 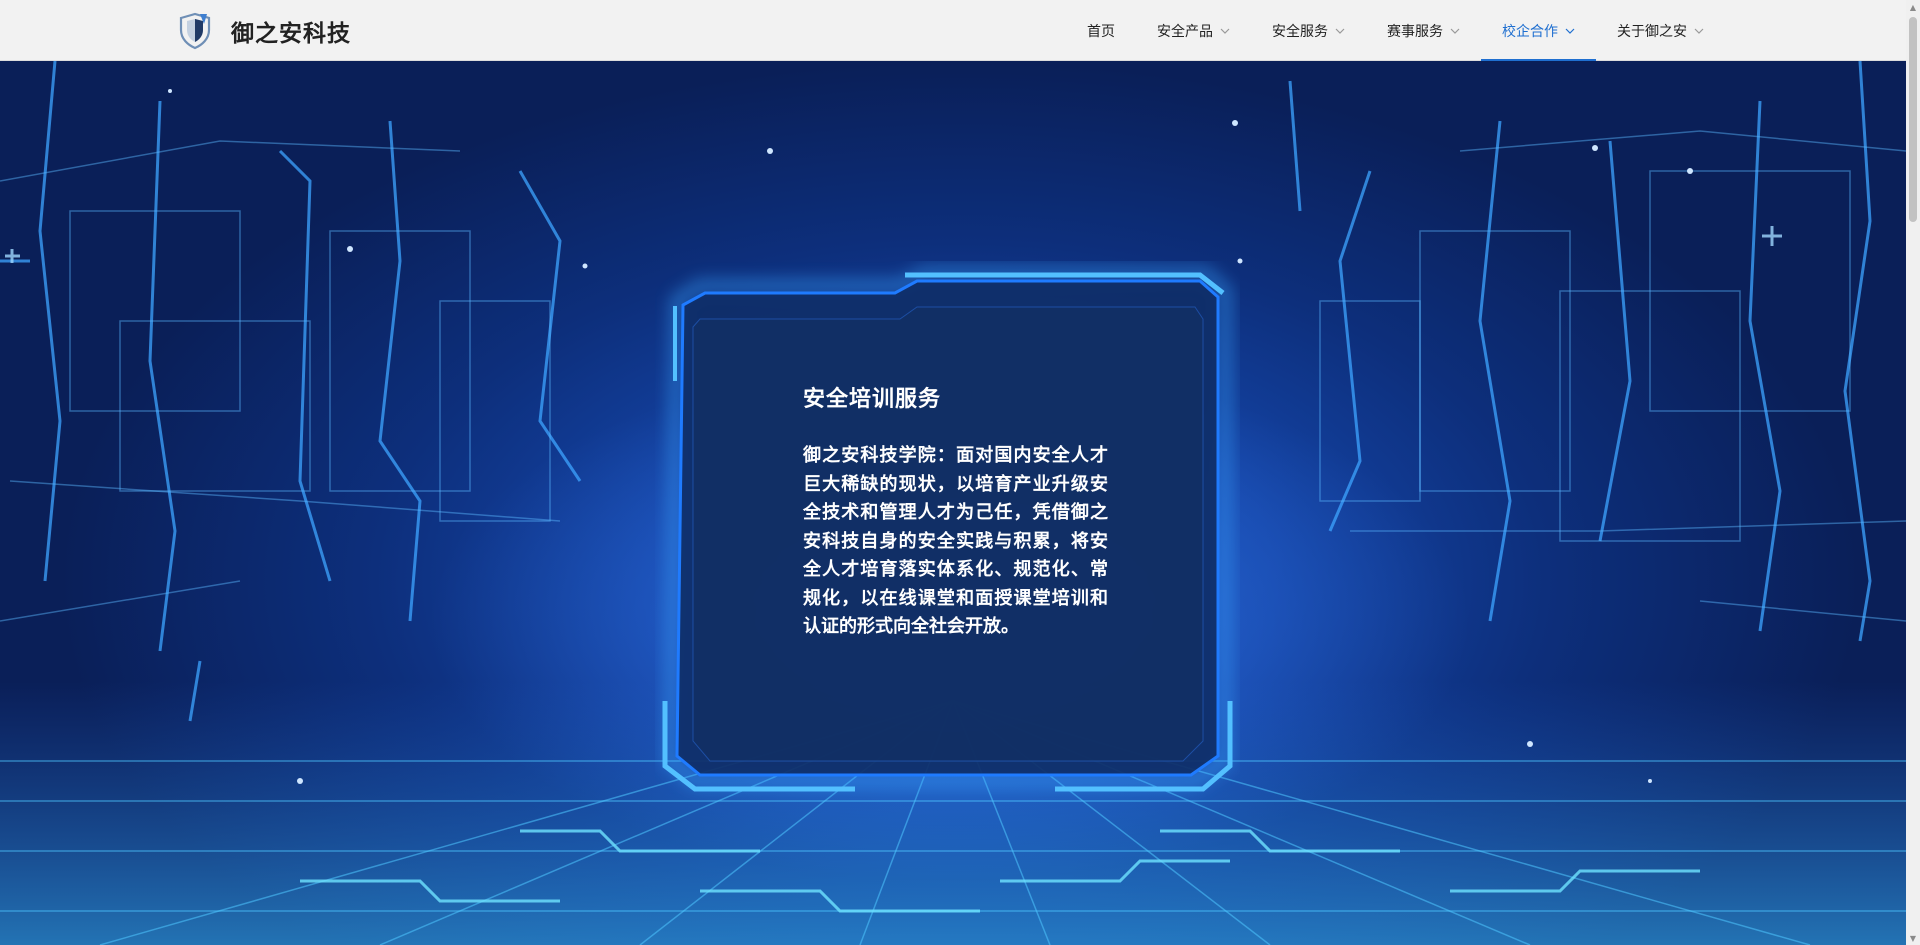 I want to click on main-nav: 首页 安全产品 安全服务 赛事服务 校企合作 关于御之安, so click(x=1395, y=30).